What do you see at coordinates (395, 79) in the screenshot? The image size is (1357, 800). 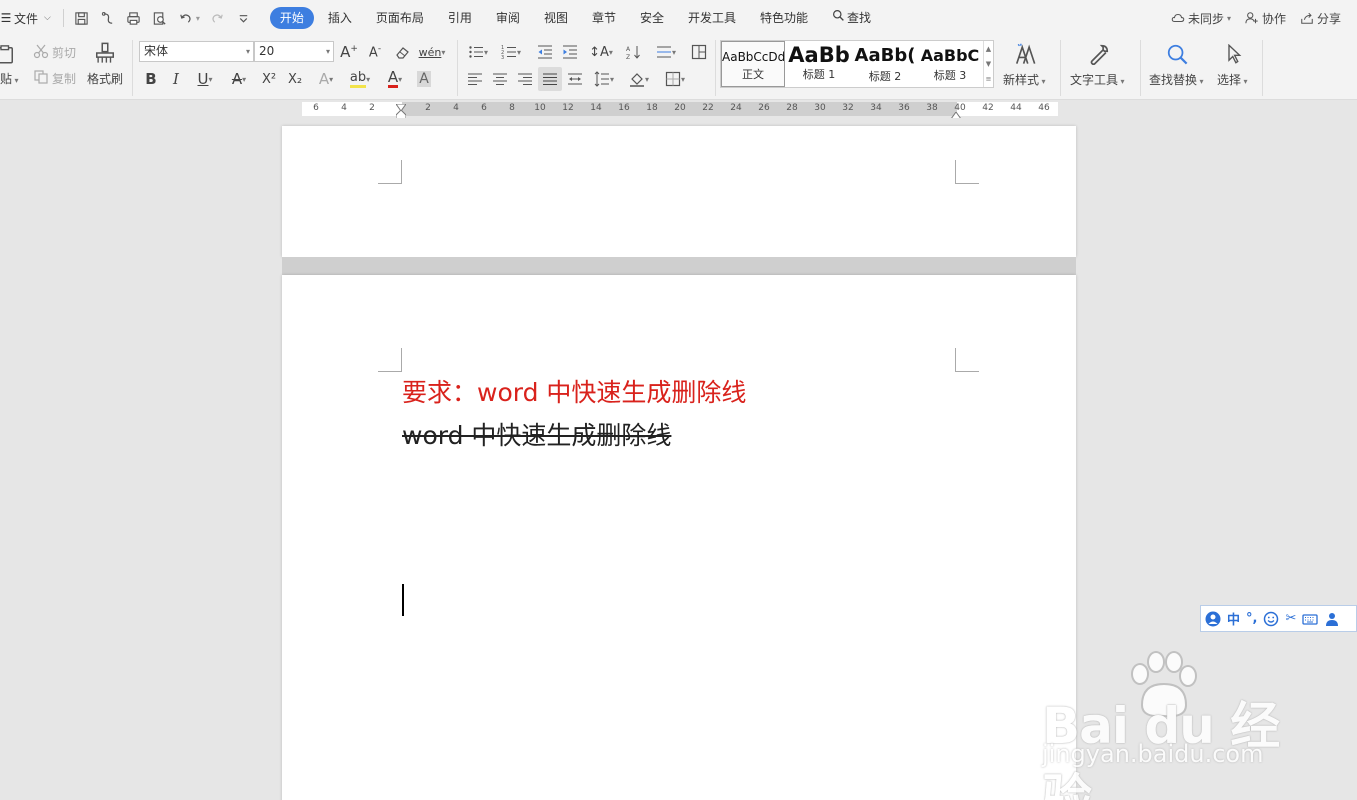 I see `font-color-button: A ▾` at bounding box center [395, 79].